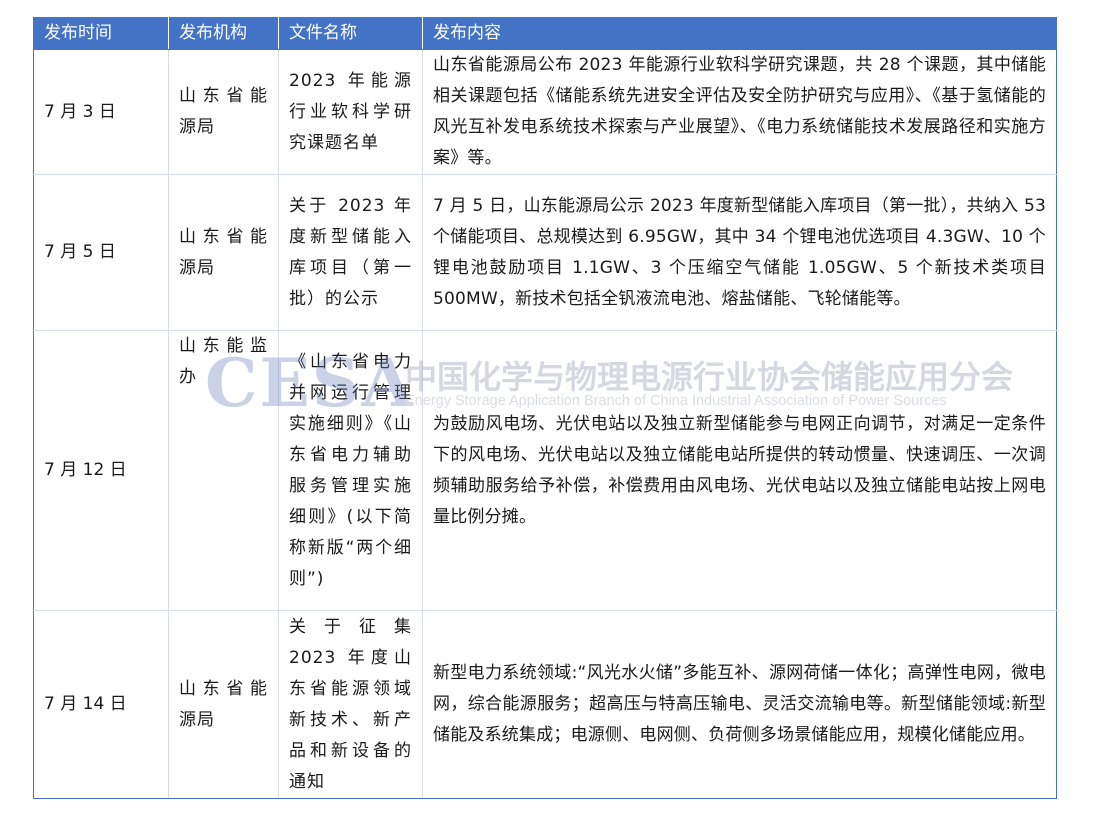 The height and width of the screenshot is (826, 1103). Describe the element at coordinates (101, 470) in the screenshot. I see `cell-date: 7 月 12 日` at that location.